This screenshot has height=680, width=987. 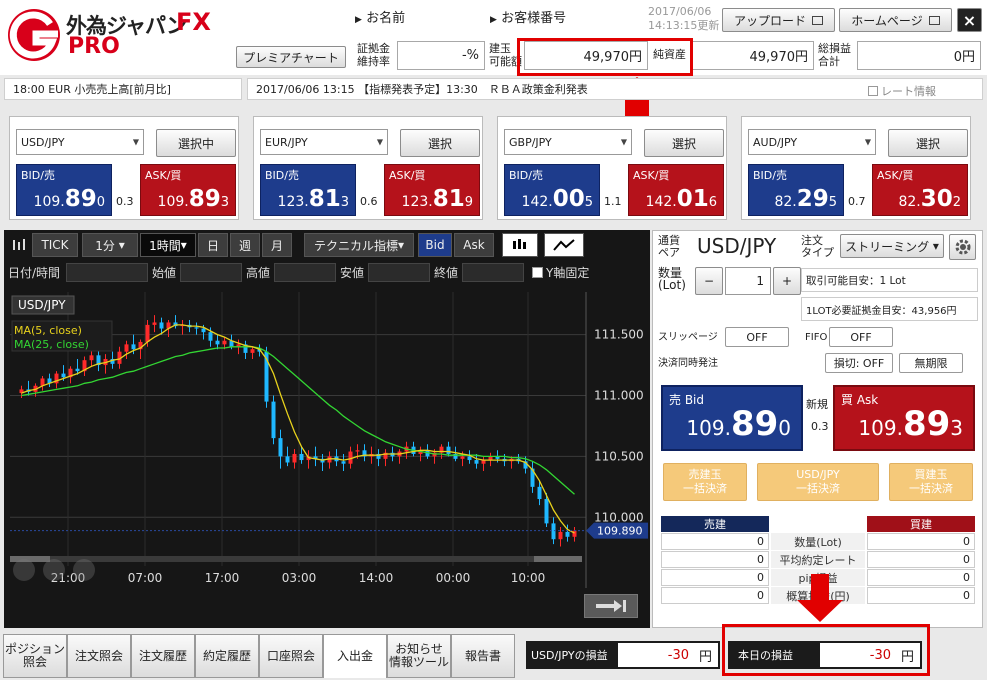 I want to click on high-label: 高値, so click(x=258, y=273).